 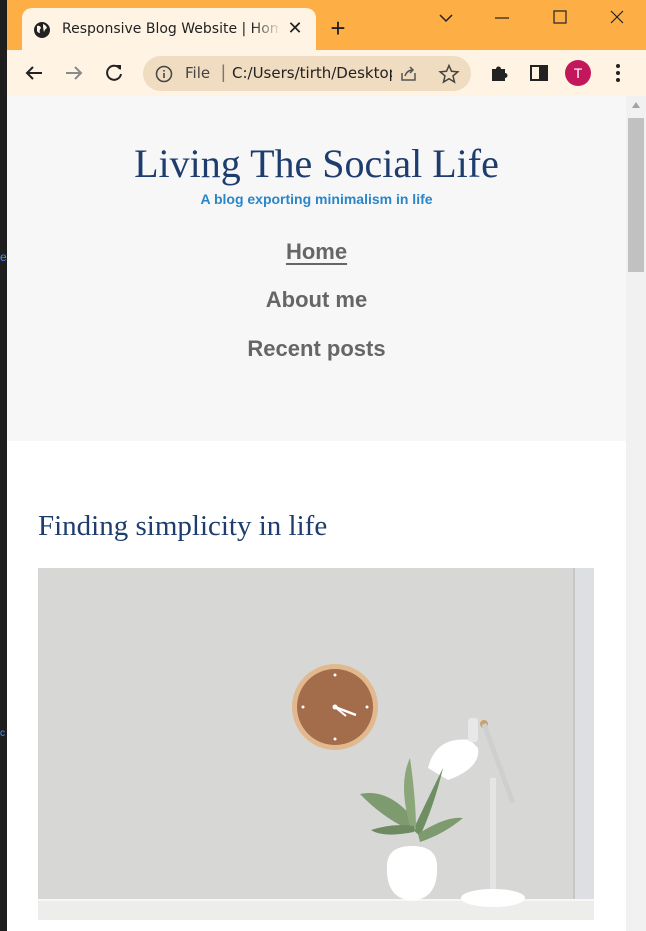 I want to click on nav-item-home: Home, so click(x=316, y=252).